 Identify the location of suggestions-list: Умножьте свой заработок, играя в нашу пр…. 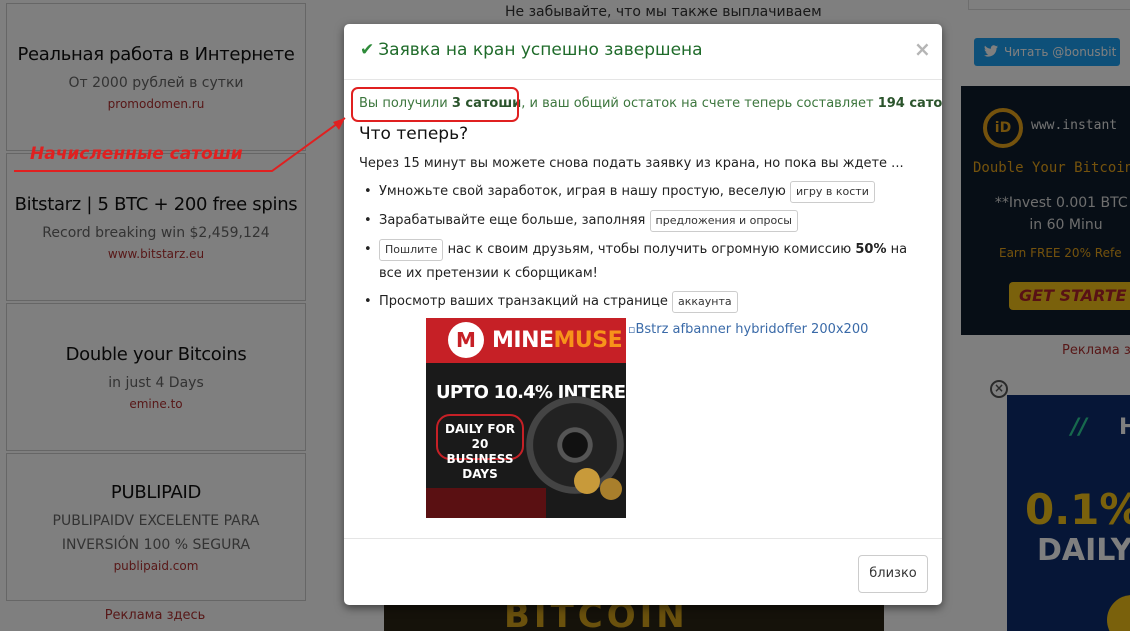
(644, 247).